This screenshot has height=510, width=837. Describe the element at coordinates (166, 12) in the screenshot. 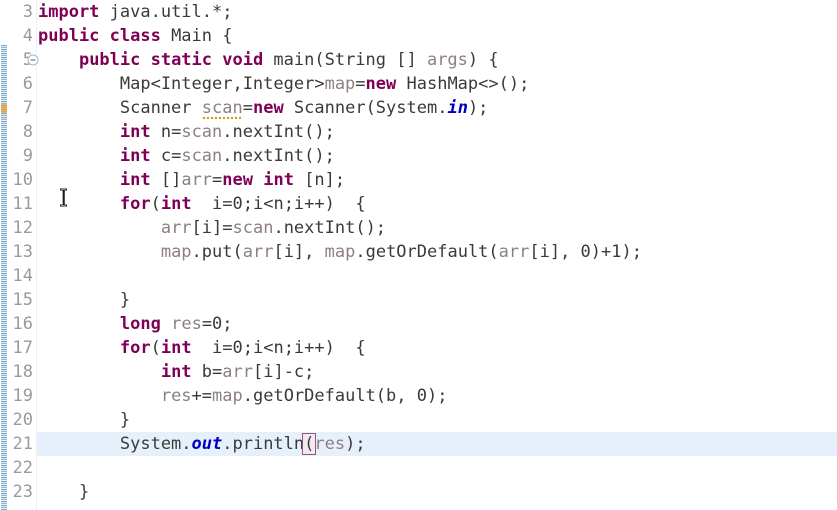

I see `code-token: java.util.*;` at that location.